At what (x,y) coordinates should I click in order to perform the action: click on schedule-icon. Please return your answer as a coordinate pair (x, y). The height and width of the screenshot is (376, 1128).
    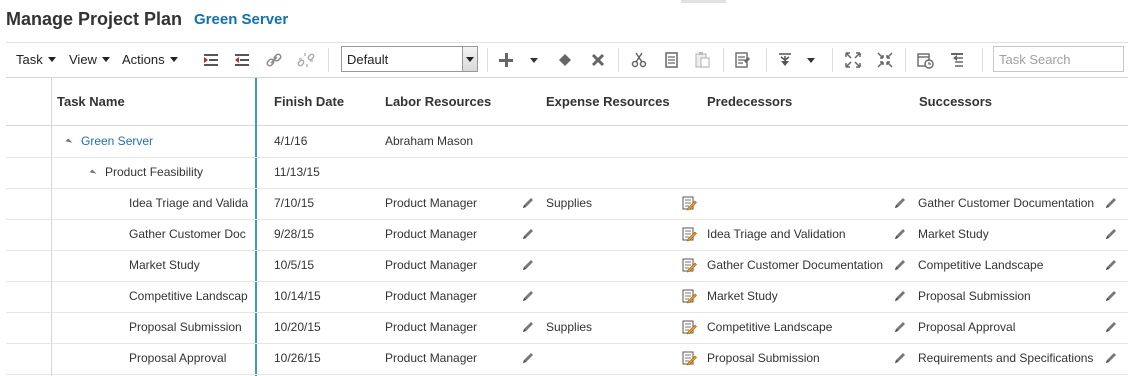
    Looking at the image, I should click on (925, 60).